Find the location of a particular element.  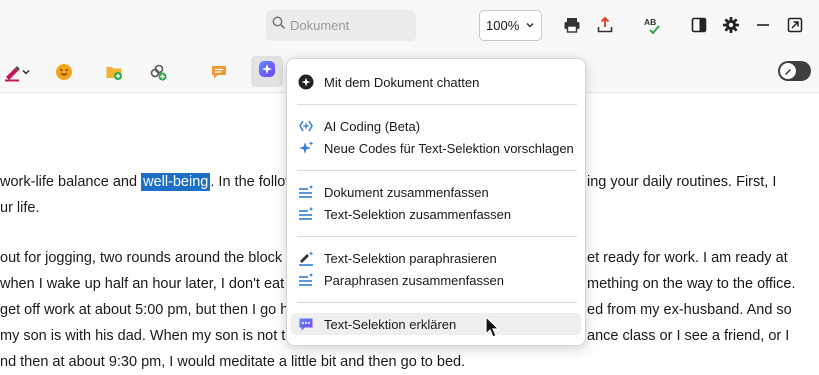

top-toolbar: Dokument 100% AB is located at coordinates (409, 25).